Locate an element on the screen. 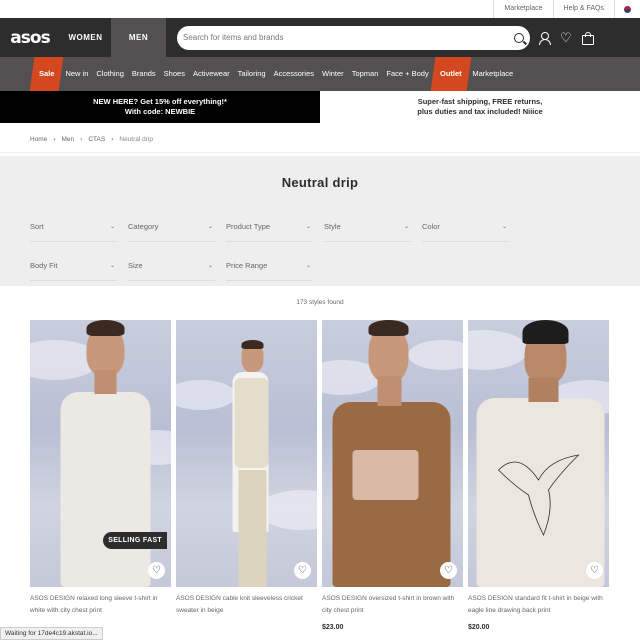  account-icon is located at coordinates (544, 38).